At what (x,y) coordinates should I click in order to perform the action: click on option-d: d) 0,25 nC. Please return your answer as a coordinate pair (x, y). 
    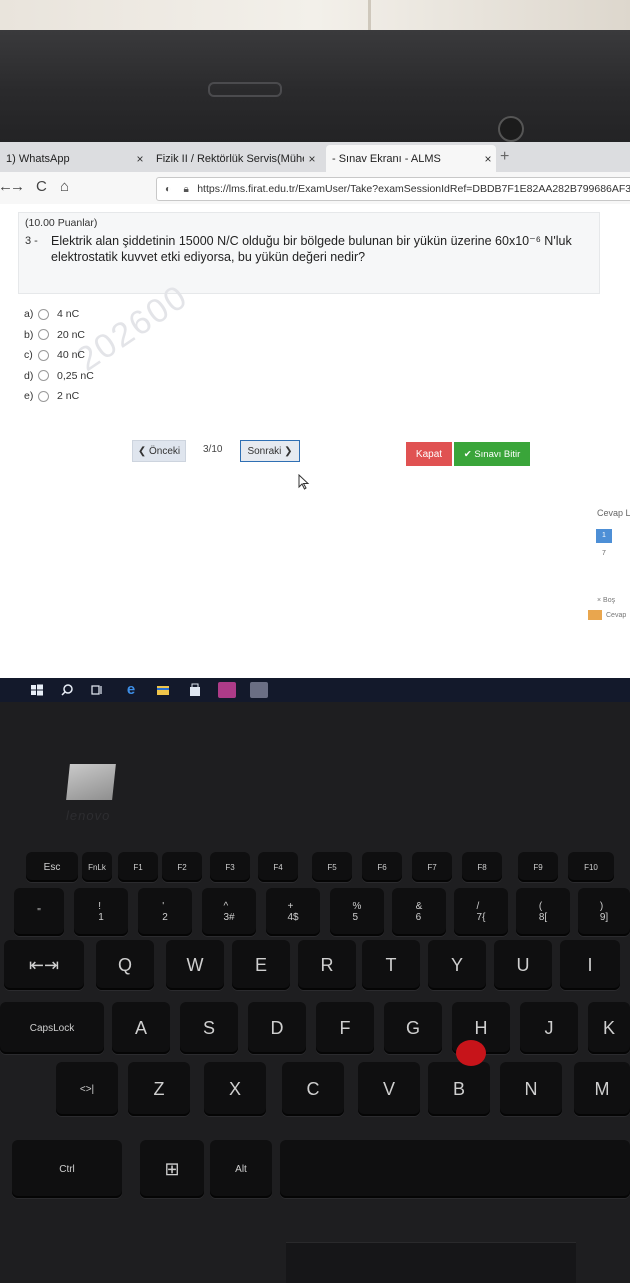
    Looking at the image, I should click on (59, 376).